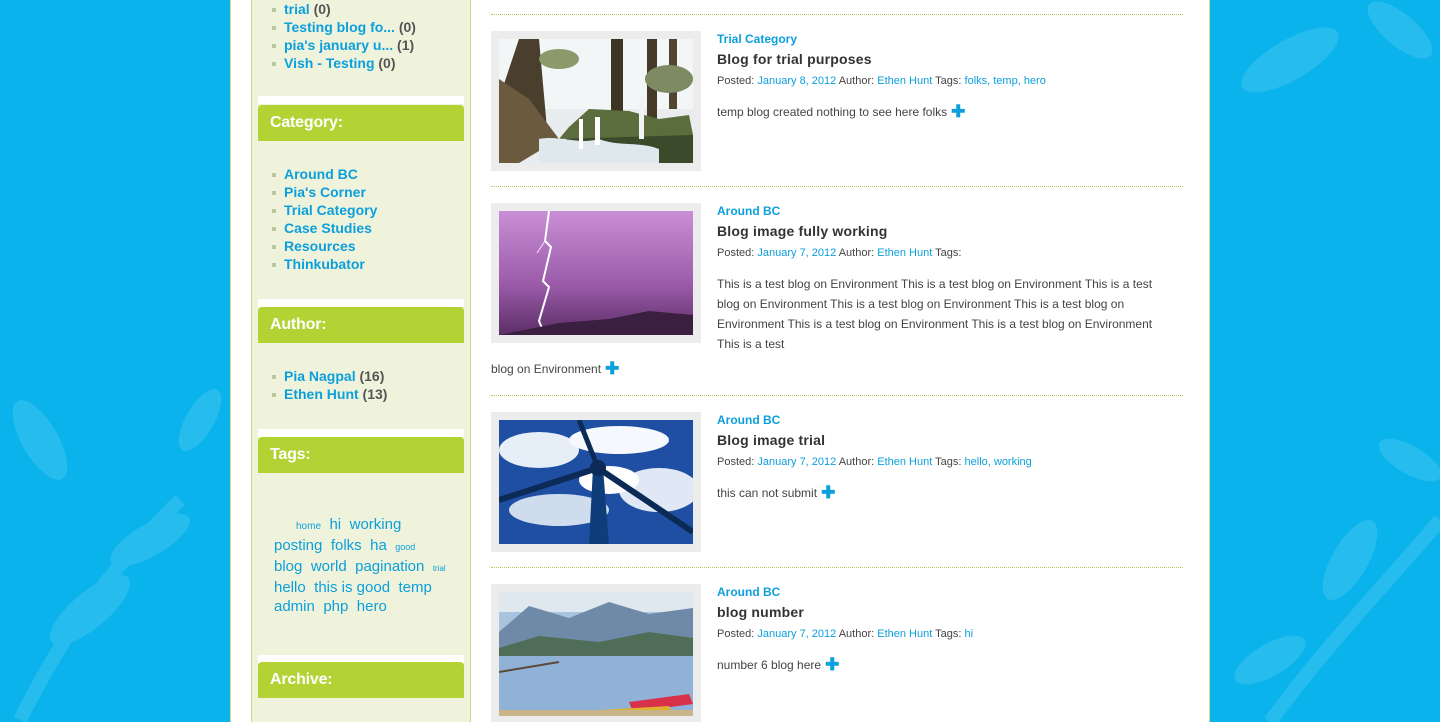 The image size is (1440, 722). Describe the element at coordinates (346, 545) in the screenshot. I see `tag-link: folks` at that location.